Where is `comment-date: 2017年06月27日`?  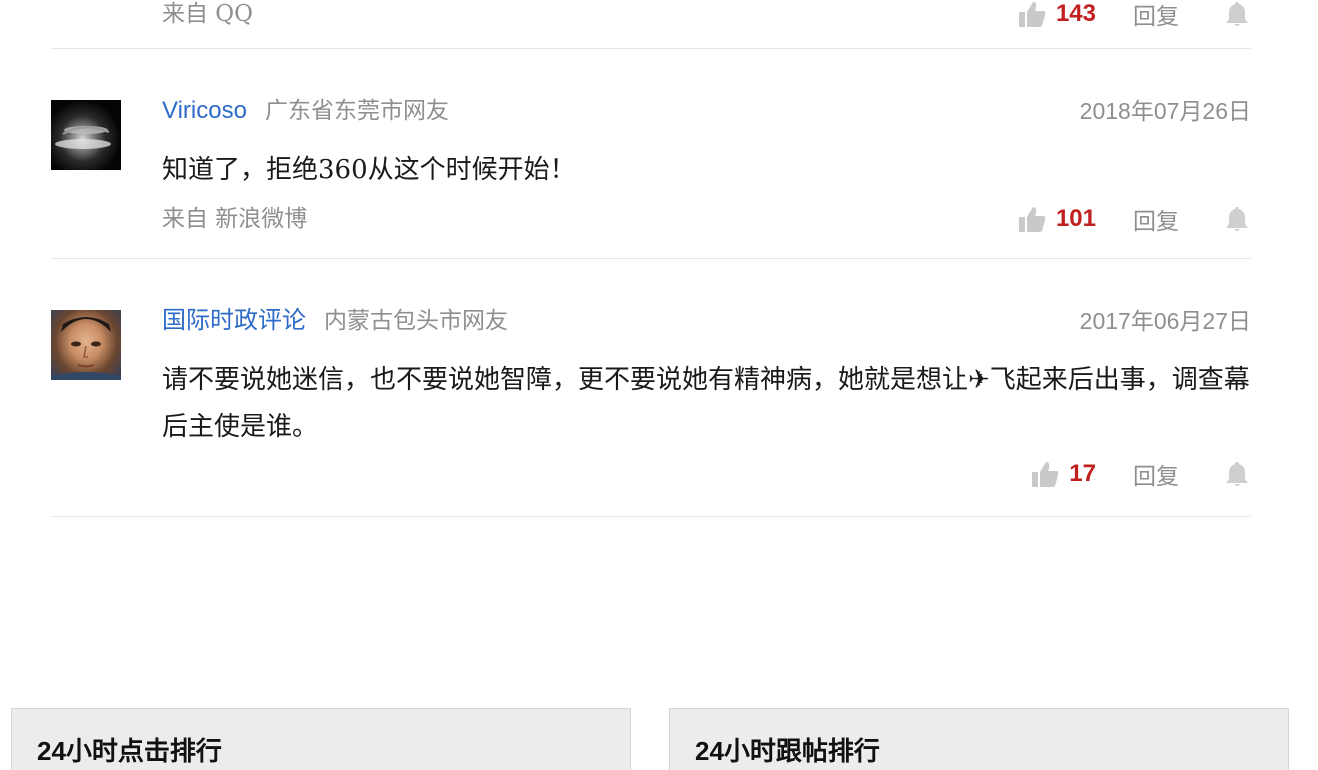 comment-date: 2017年06月27日 is located at coordinates (1165, 321).